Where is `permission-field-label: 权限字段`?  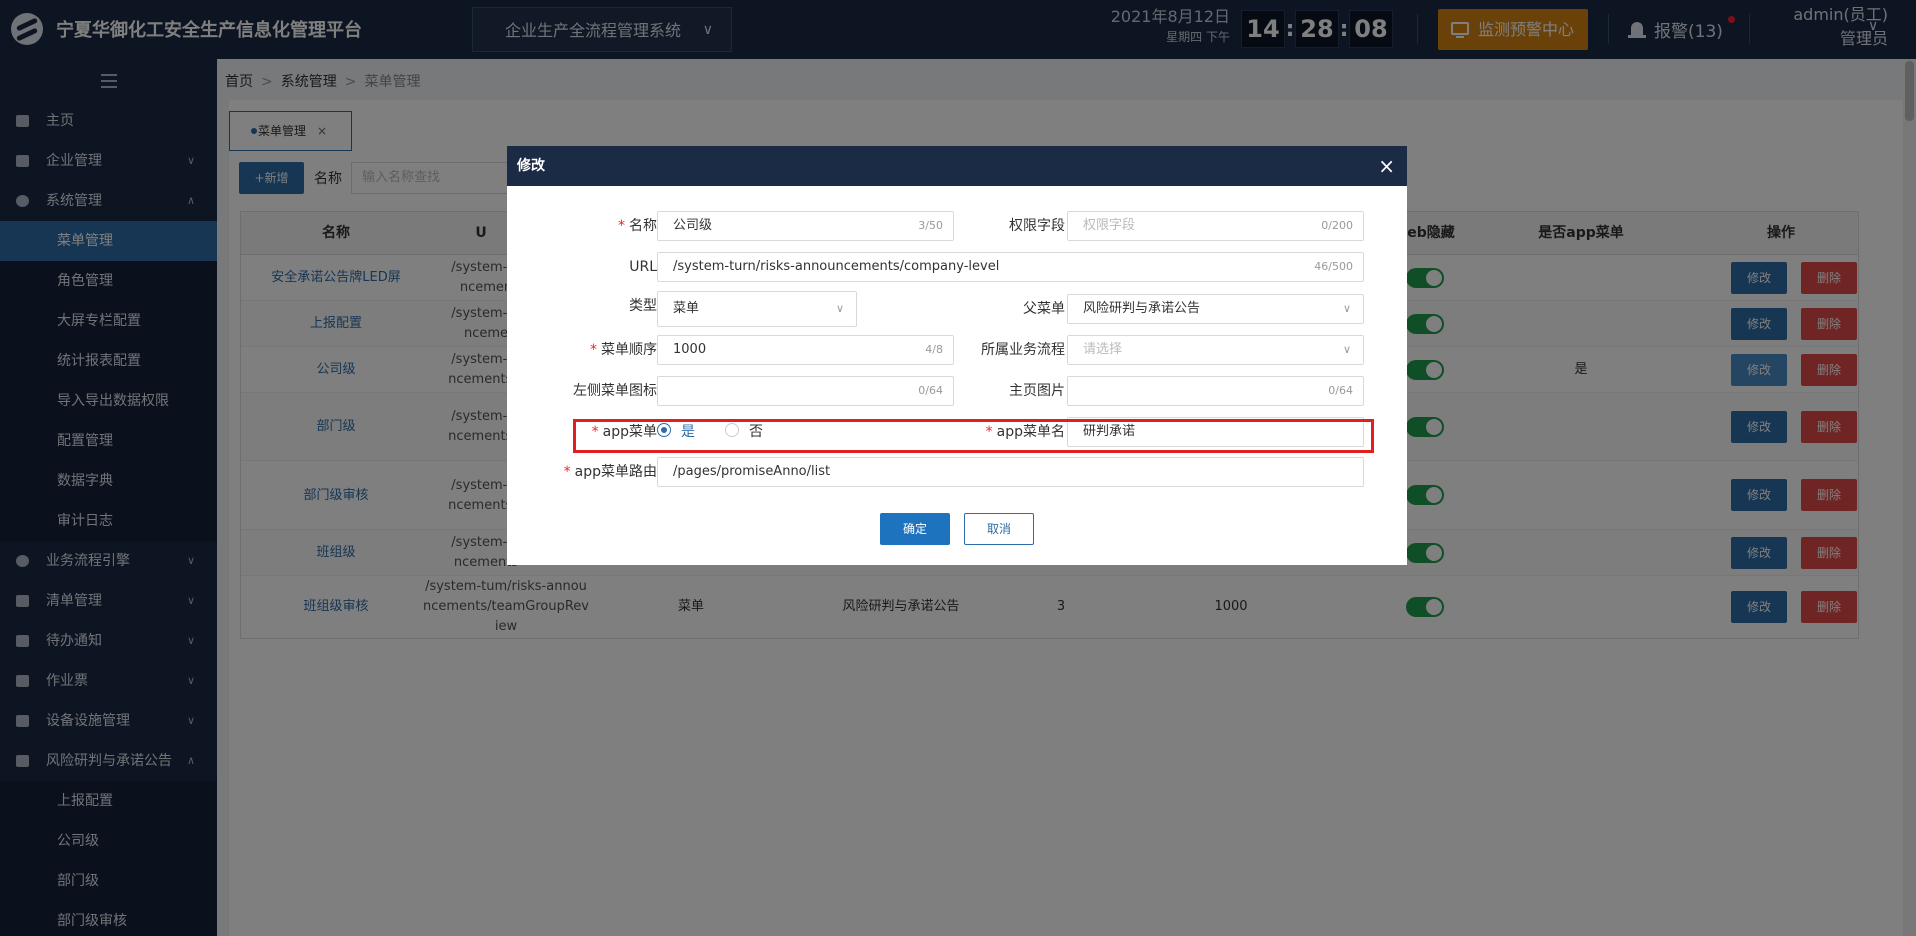 permission-field-label: 权限字段 is located at coordinates (1037, 226).